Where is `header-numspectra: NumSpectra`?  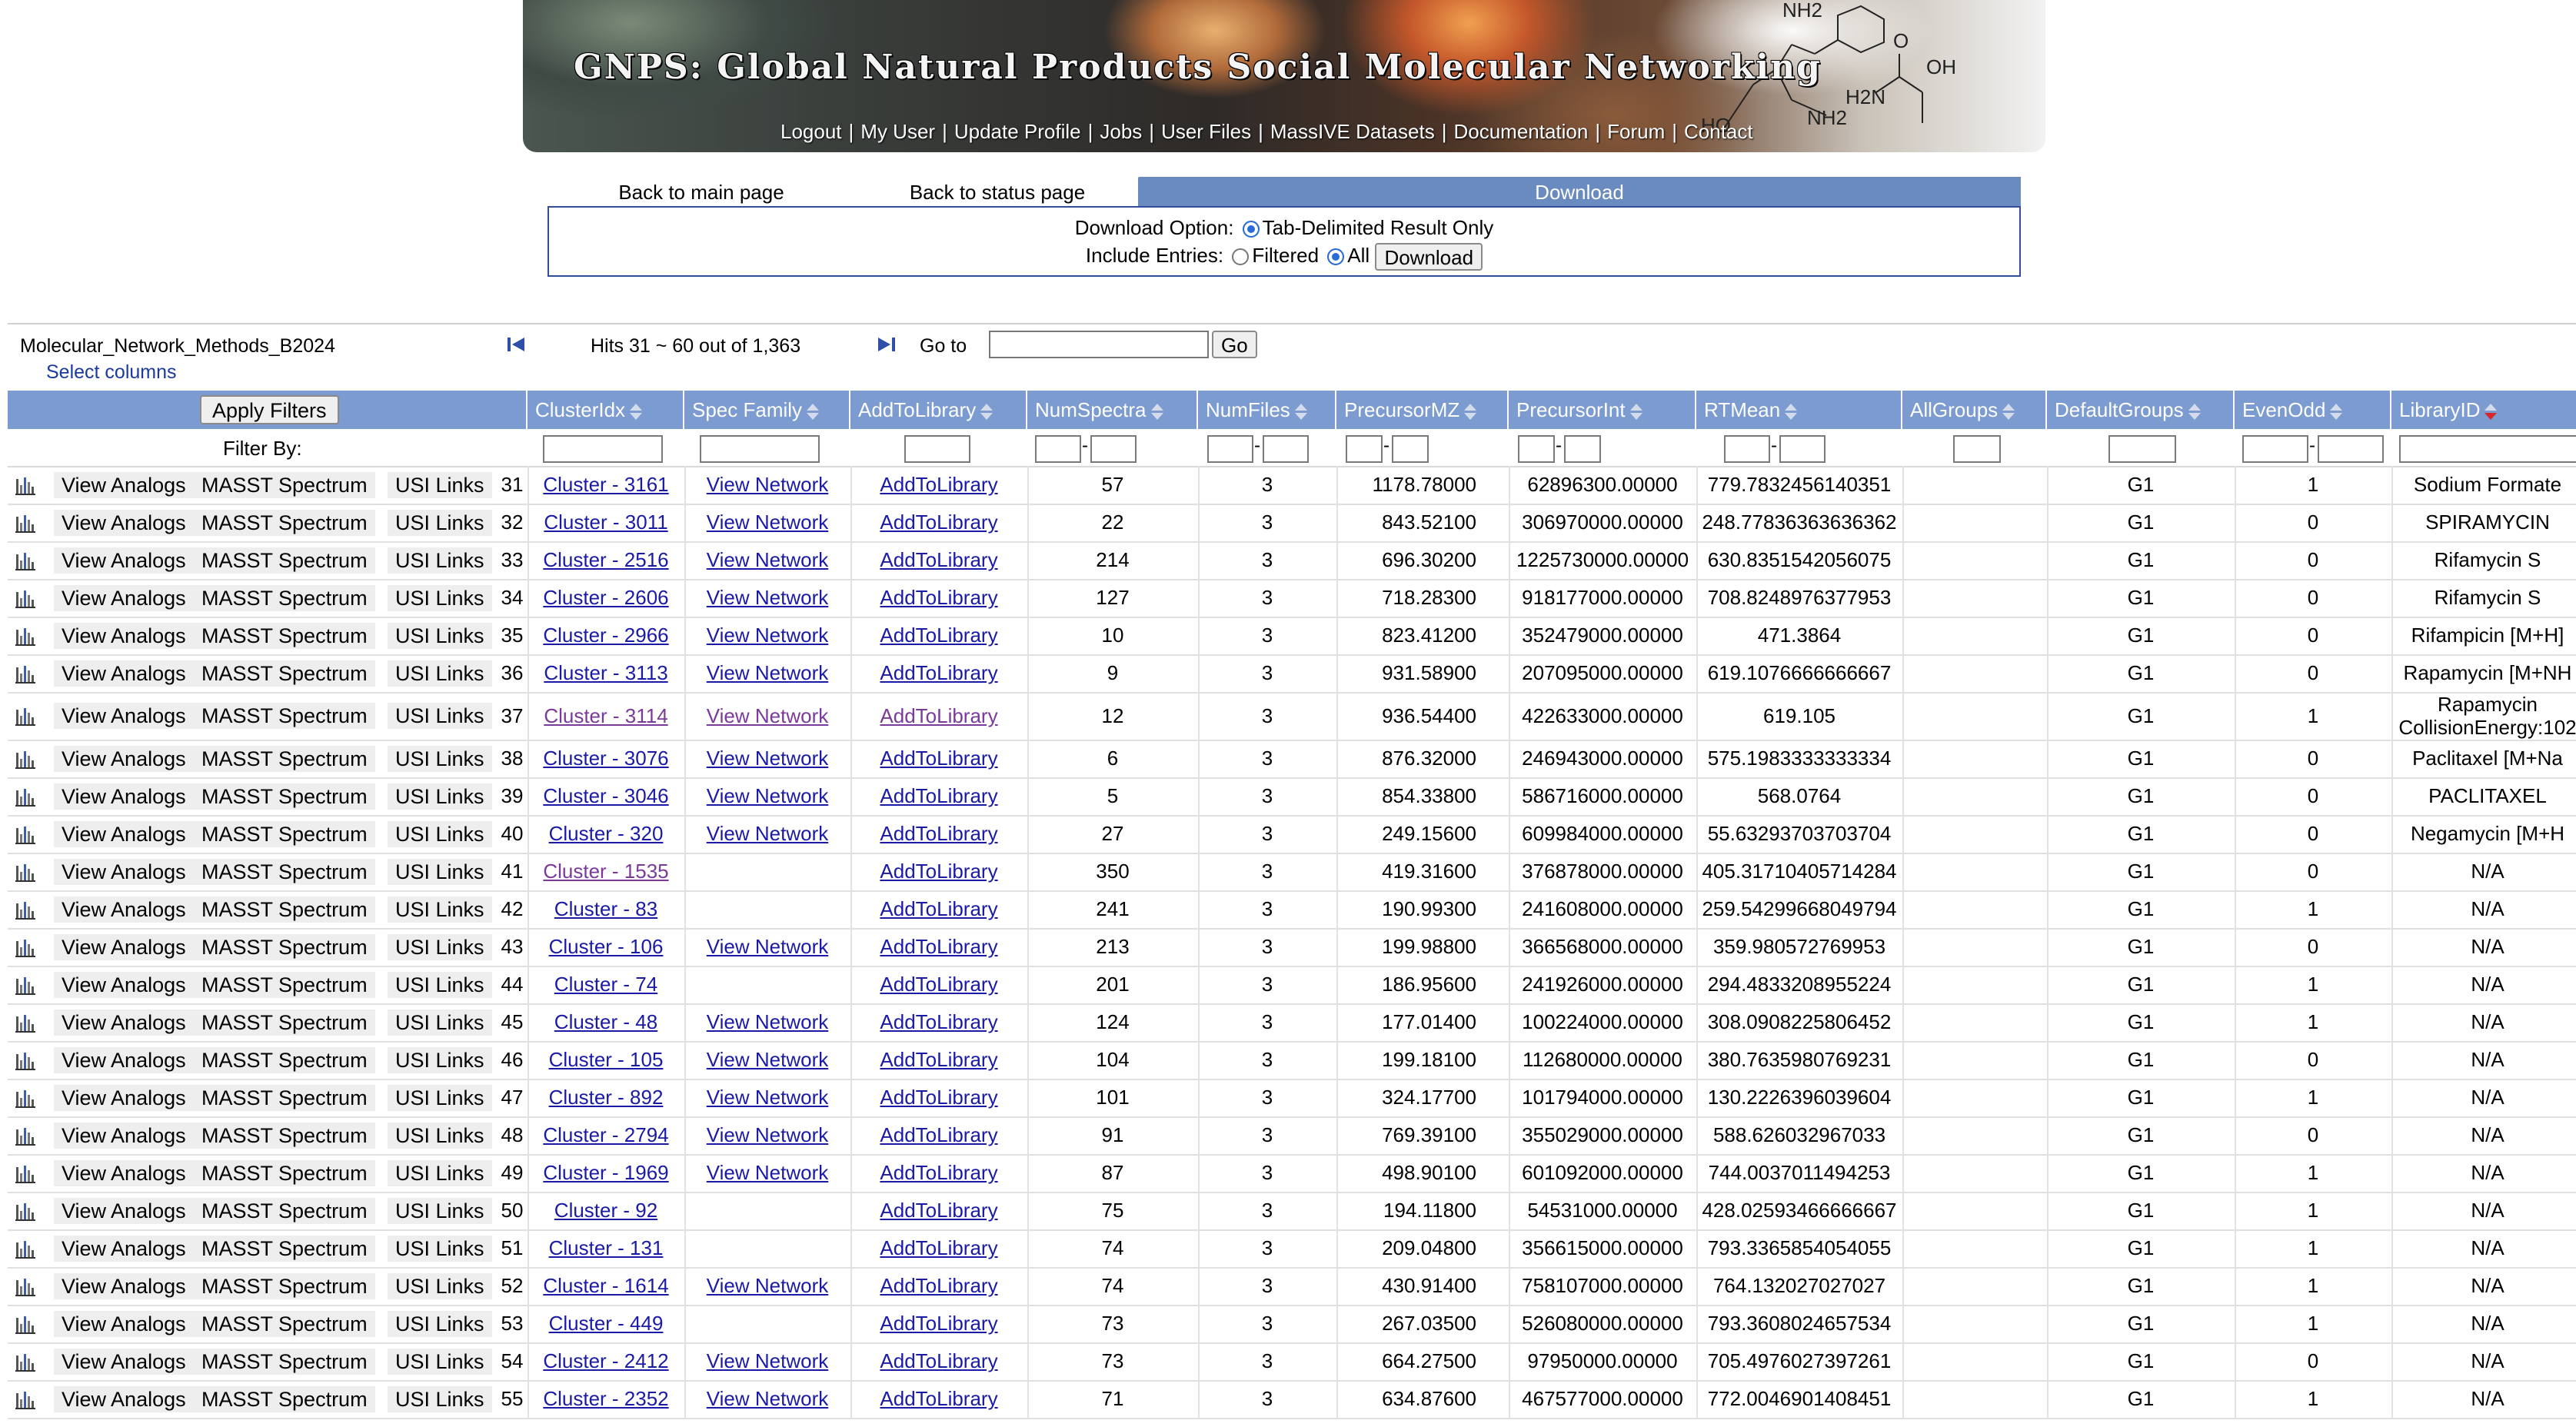
header-numspectra: NumSpectra is located at coordinates (1112, 410).